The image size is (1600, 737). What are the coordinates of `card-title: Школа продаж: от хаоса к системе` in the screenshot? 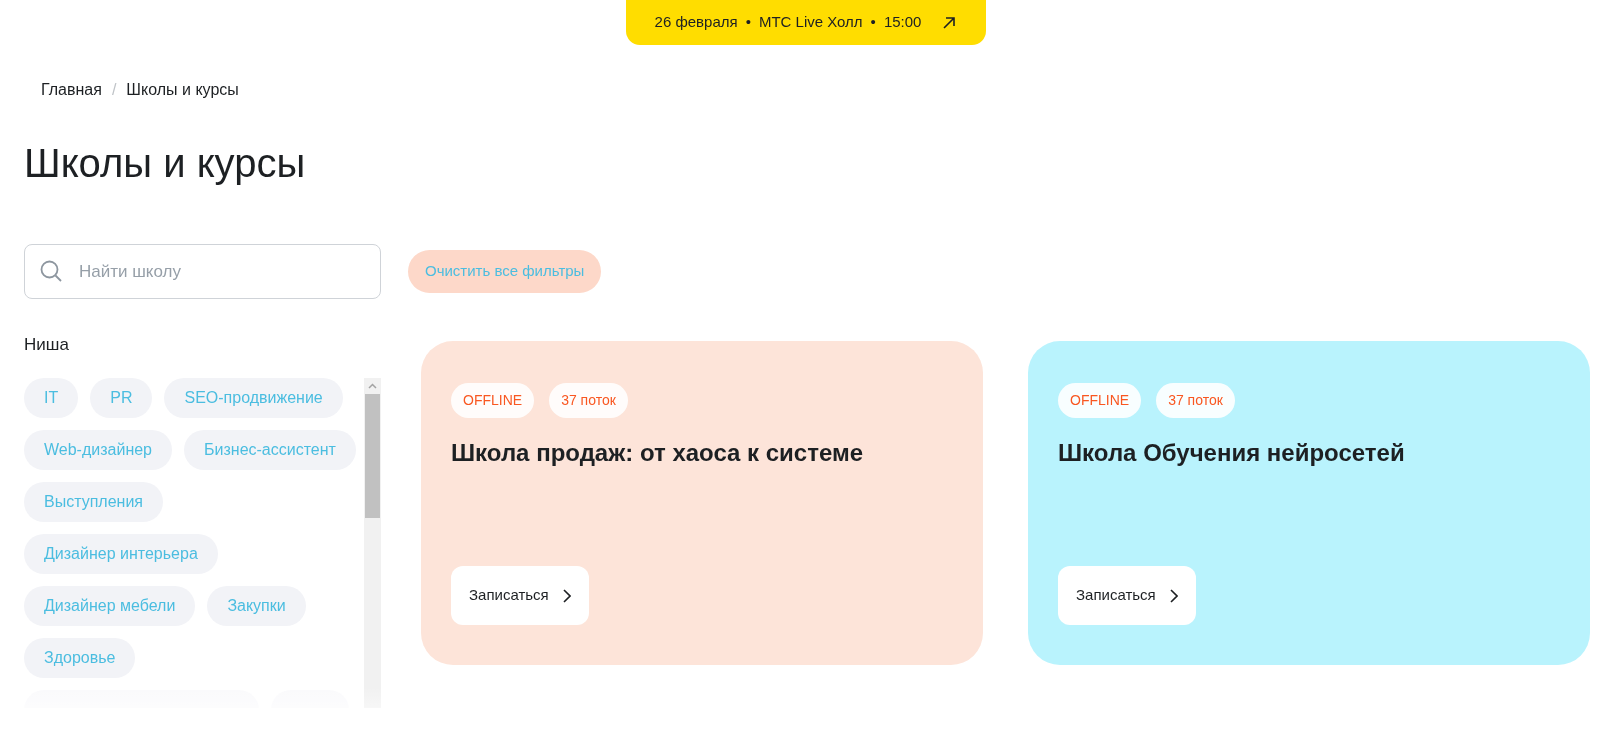 It's located at (658, 453).